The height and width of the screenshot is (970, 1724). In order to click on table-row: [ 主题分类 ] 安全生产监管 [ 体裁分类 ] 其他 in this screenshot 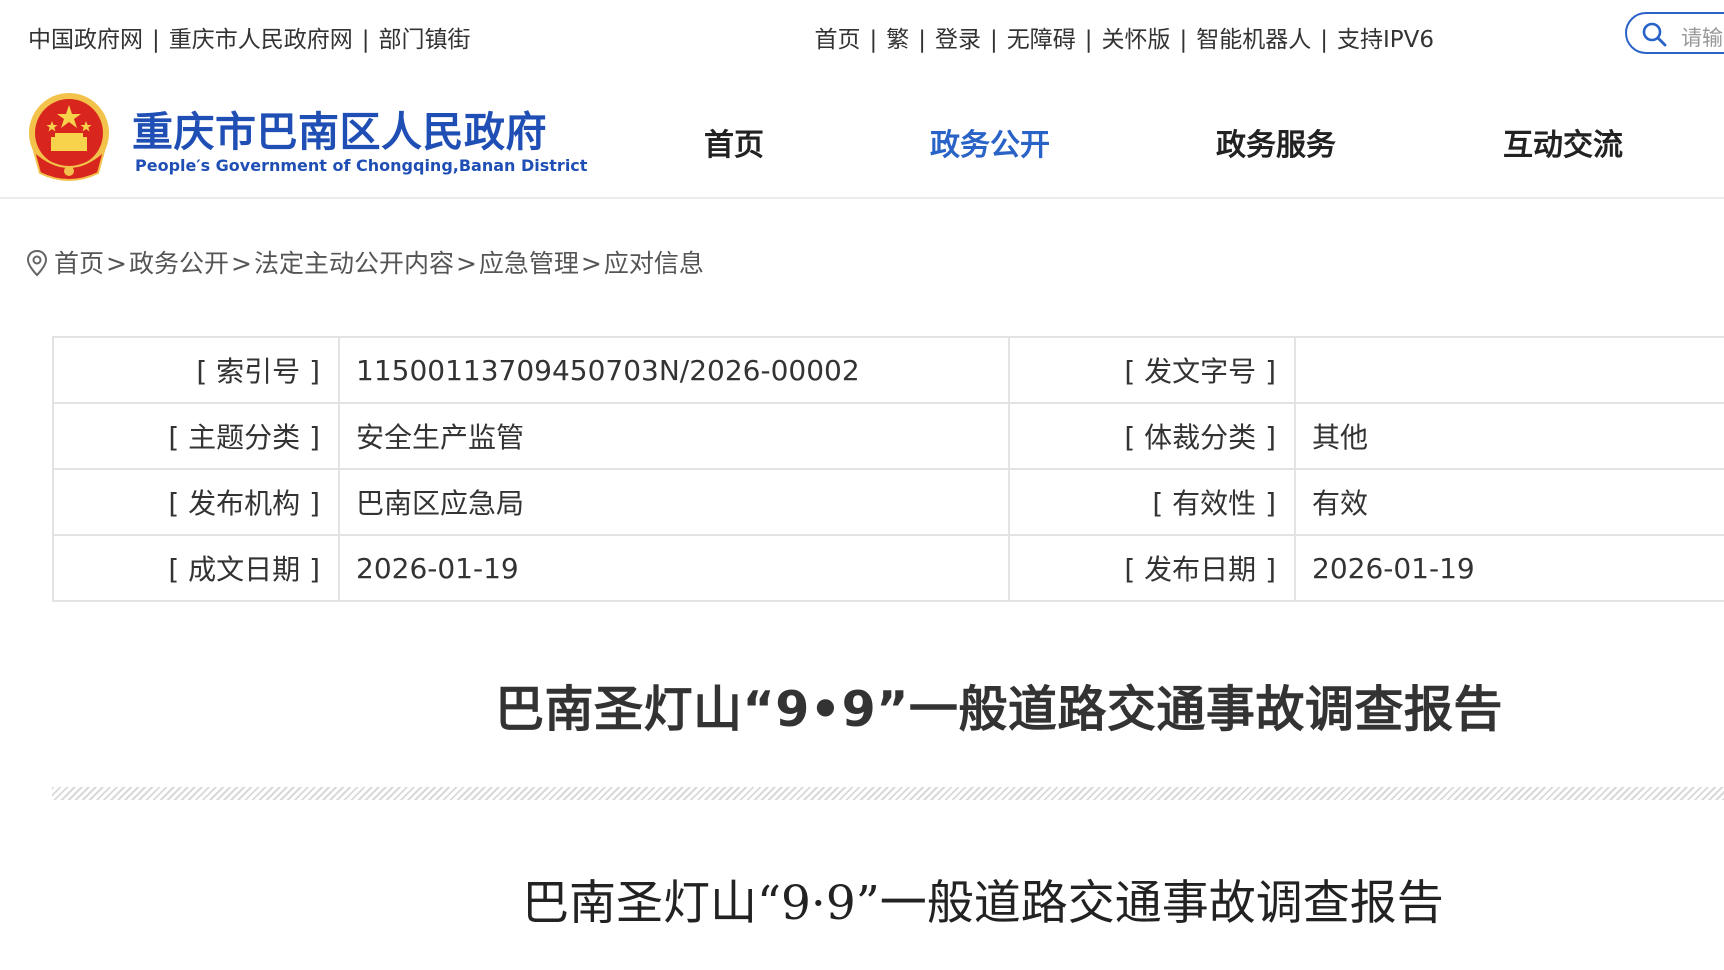, I will do `click(888, 436)`.